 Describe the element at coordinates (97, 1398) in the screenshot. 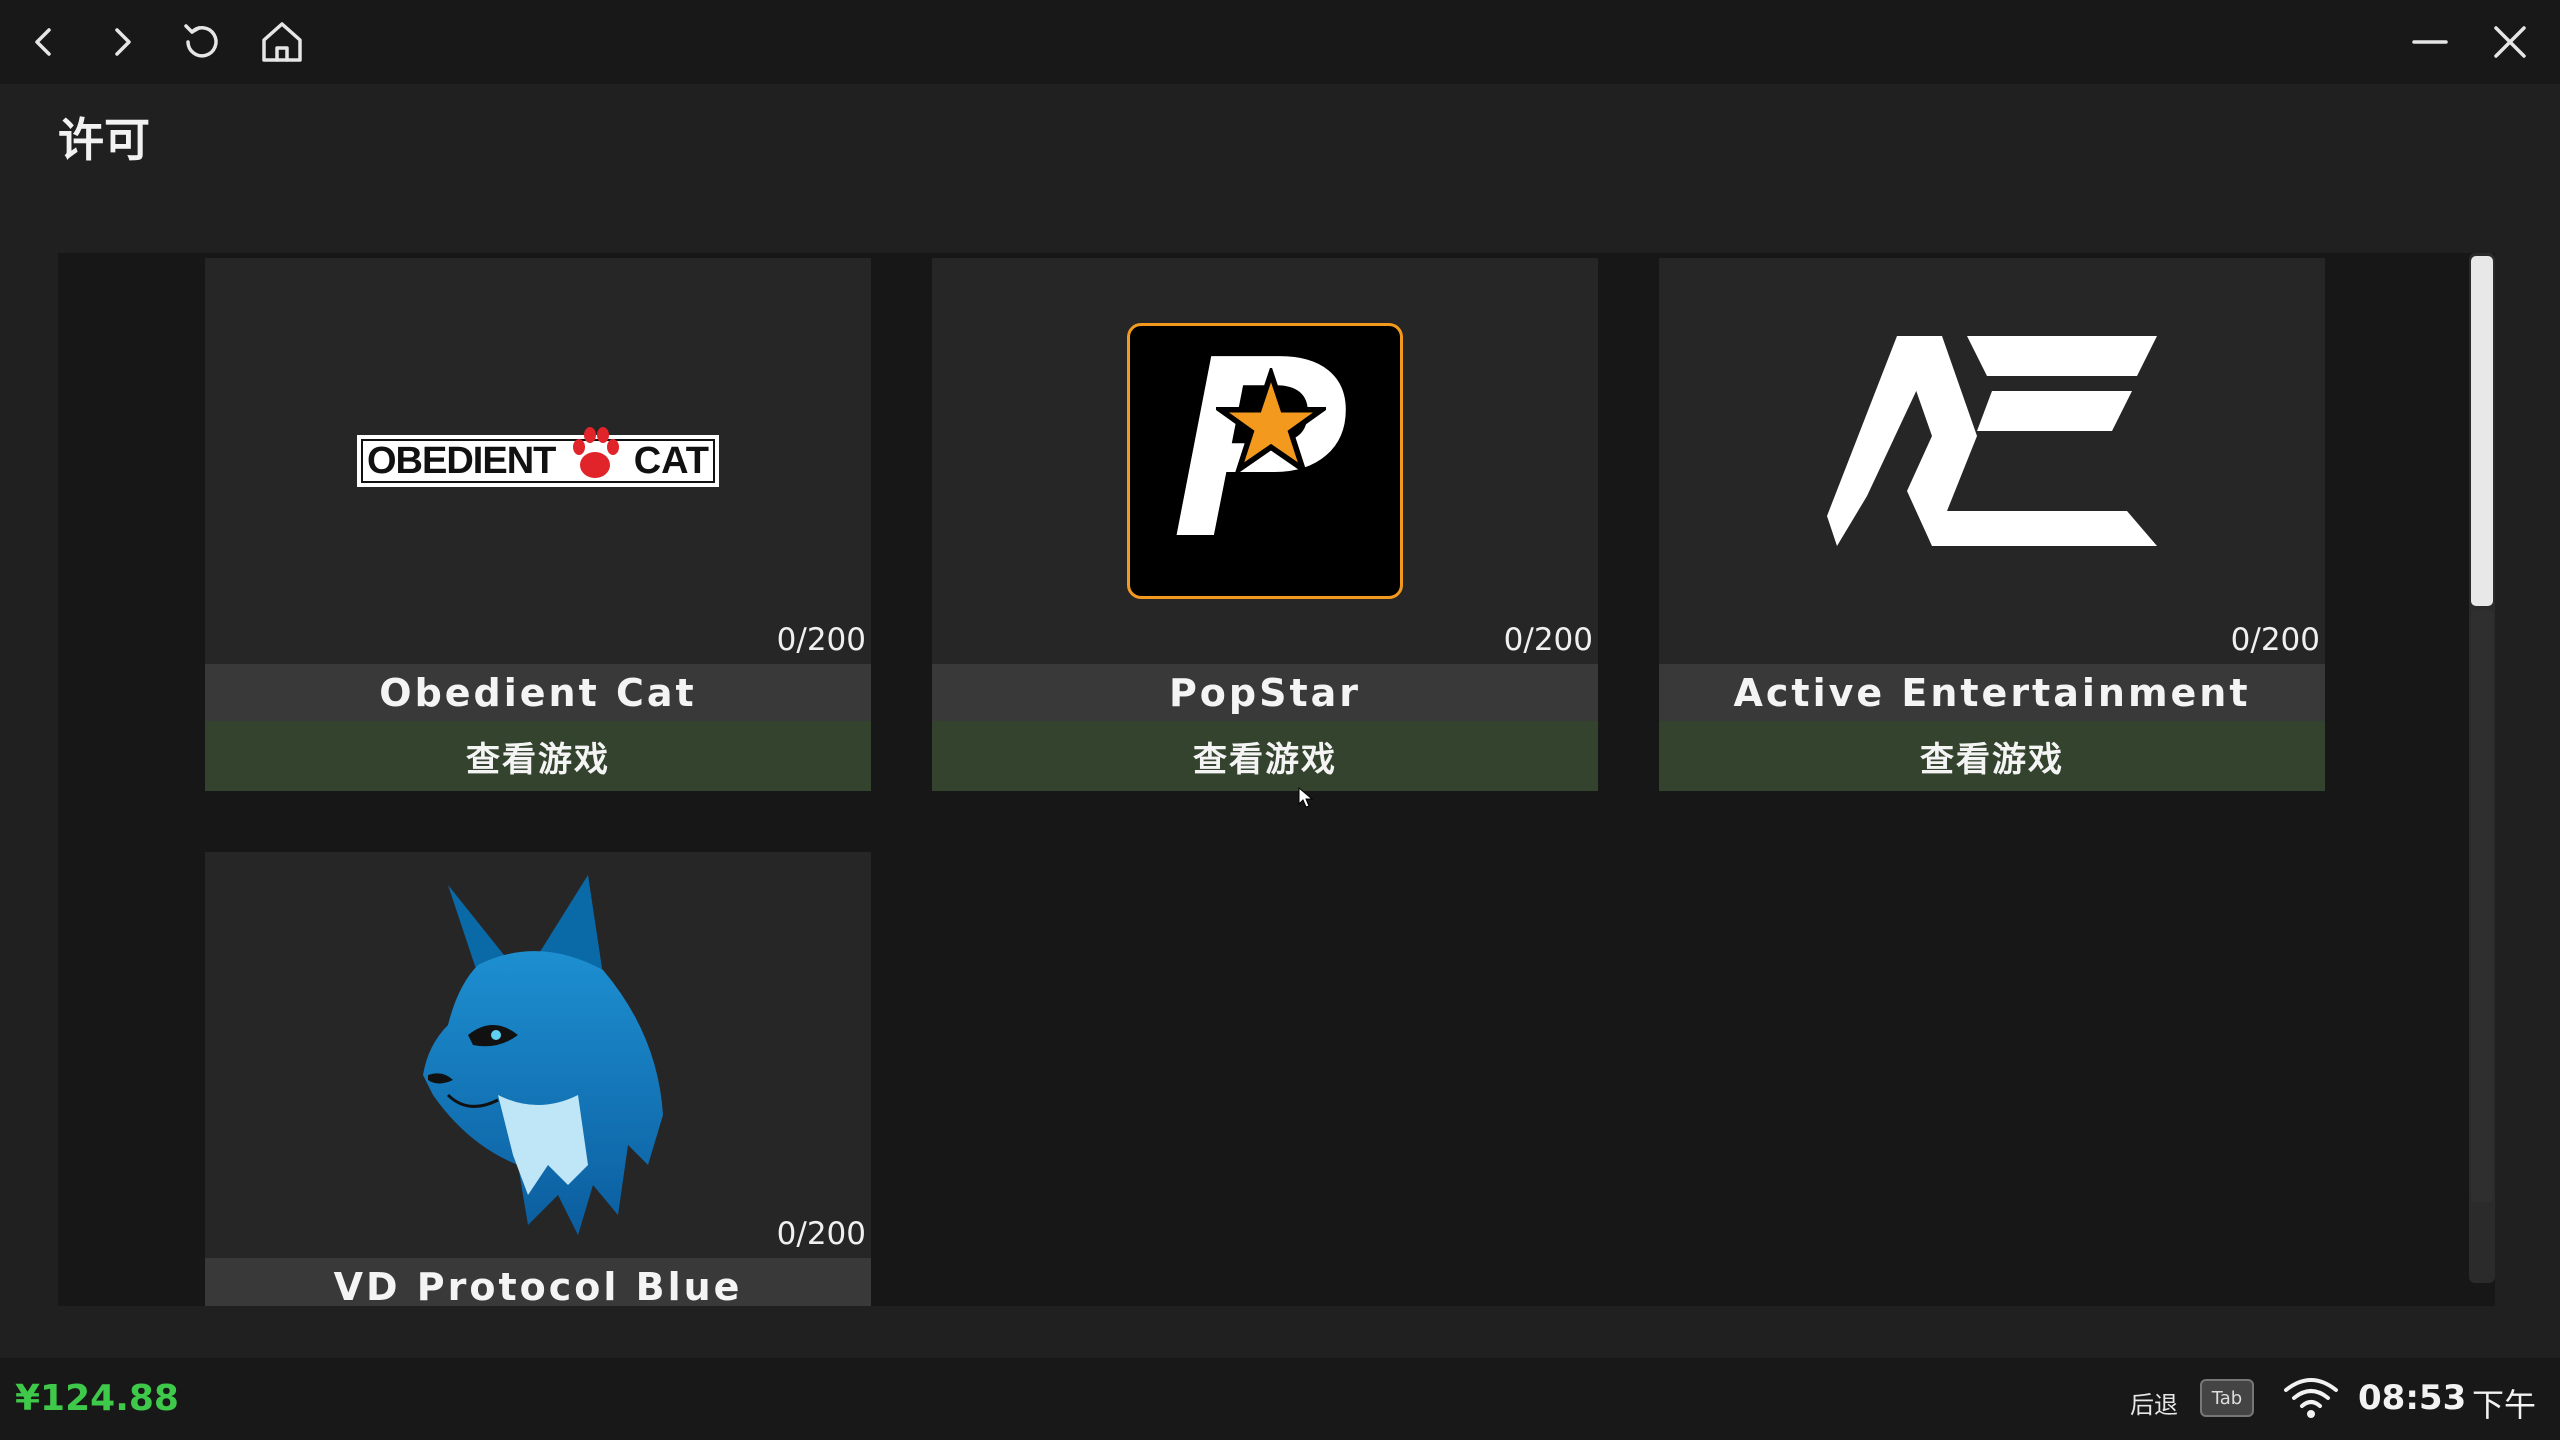

I see `balance: ¥124.88` at that location.